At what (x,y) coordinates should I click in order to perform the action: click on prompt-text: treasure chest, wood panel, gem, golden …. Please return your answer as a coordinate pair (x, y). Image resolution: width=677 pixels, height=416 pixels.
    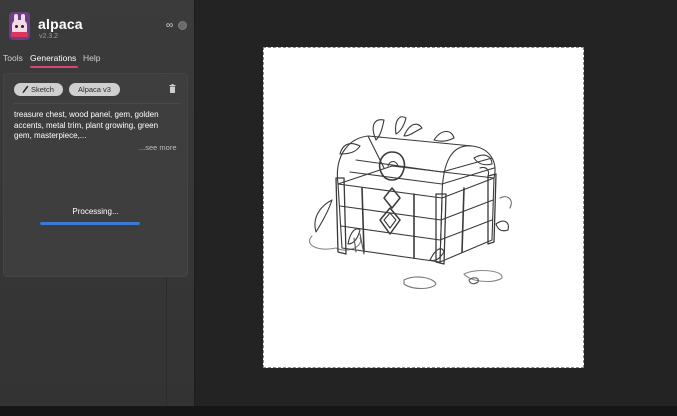
    Looking at the image, I should click on (86, 125).